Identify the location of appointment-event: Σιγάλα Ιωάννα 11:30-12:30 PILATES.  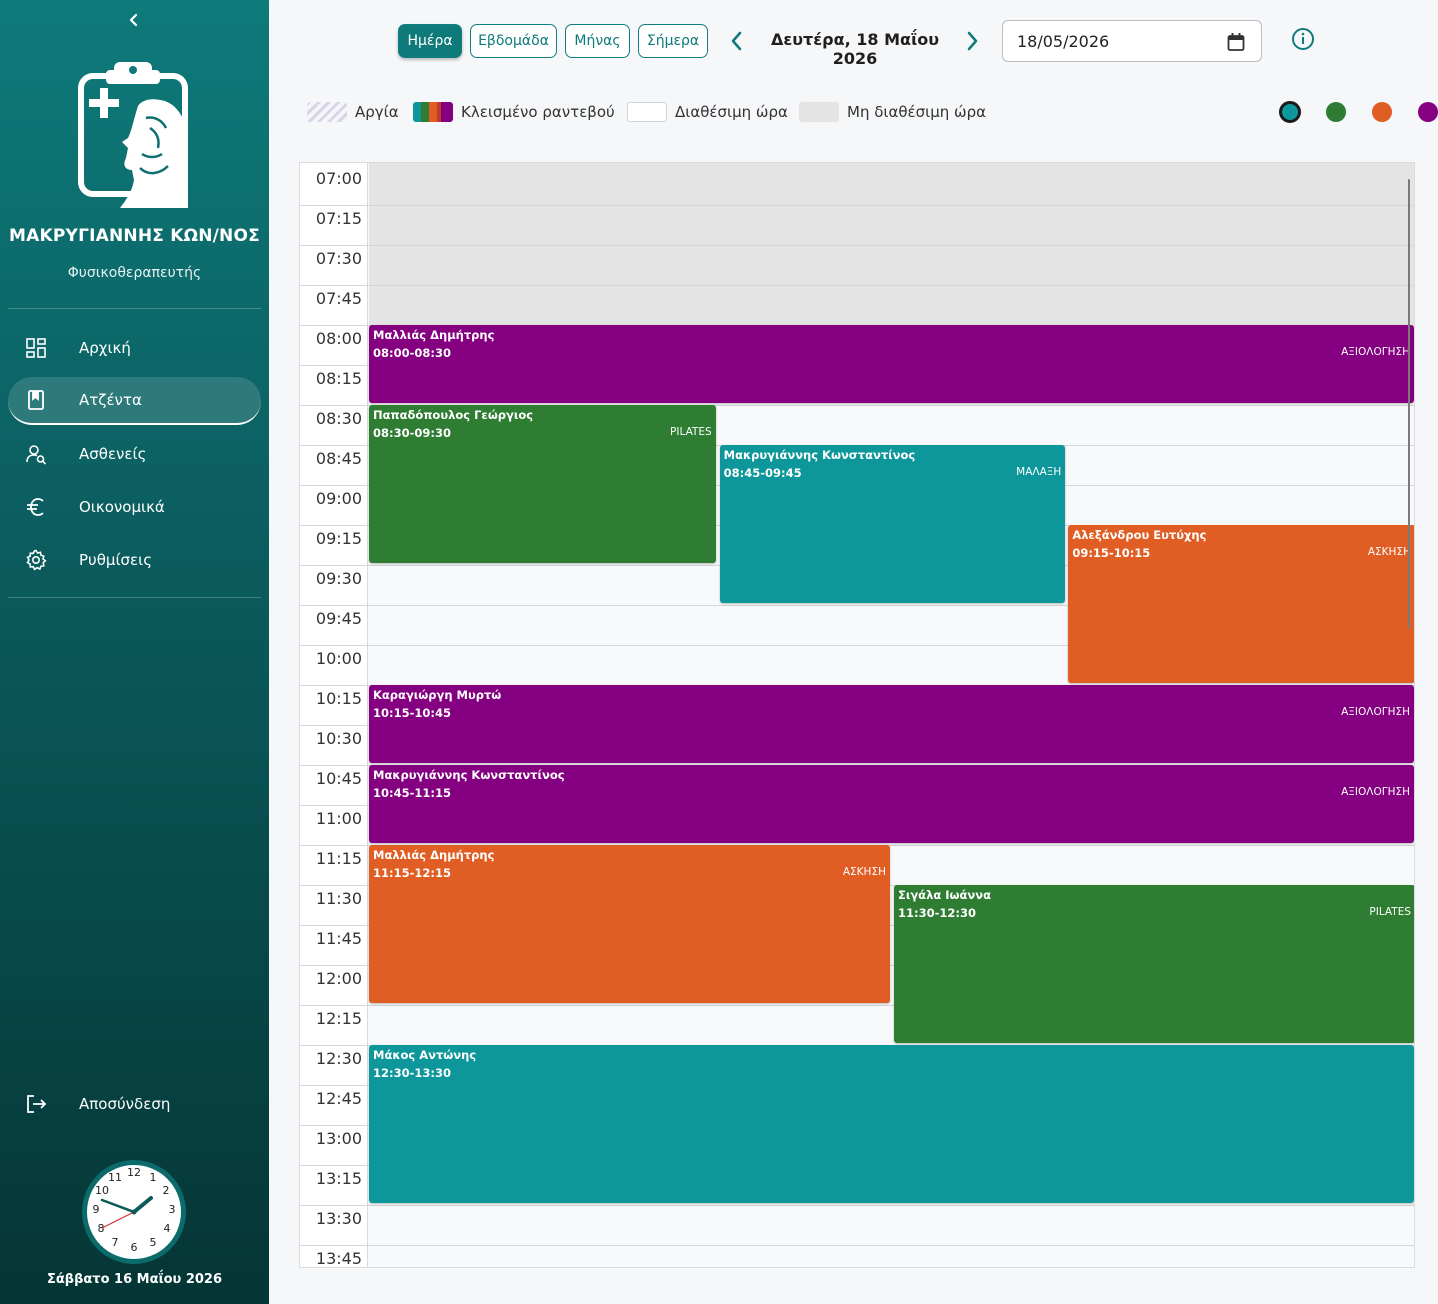
(1154, 964).